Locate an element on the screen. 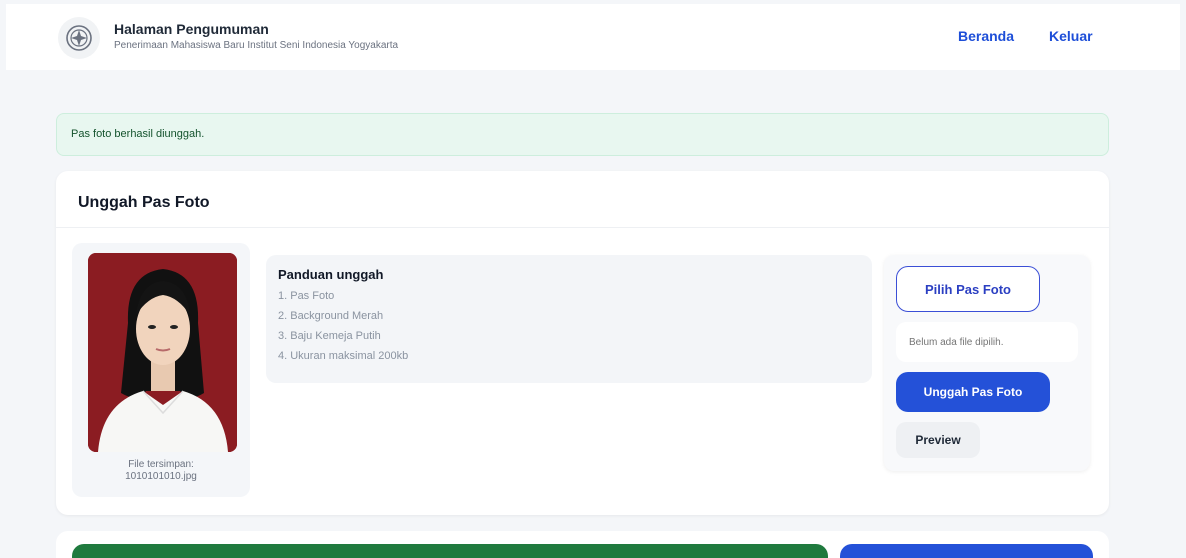 This screenshot has height=558, width=1186. preview-button: Preview is located at coordinates (938, 440).